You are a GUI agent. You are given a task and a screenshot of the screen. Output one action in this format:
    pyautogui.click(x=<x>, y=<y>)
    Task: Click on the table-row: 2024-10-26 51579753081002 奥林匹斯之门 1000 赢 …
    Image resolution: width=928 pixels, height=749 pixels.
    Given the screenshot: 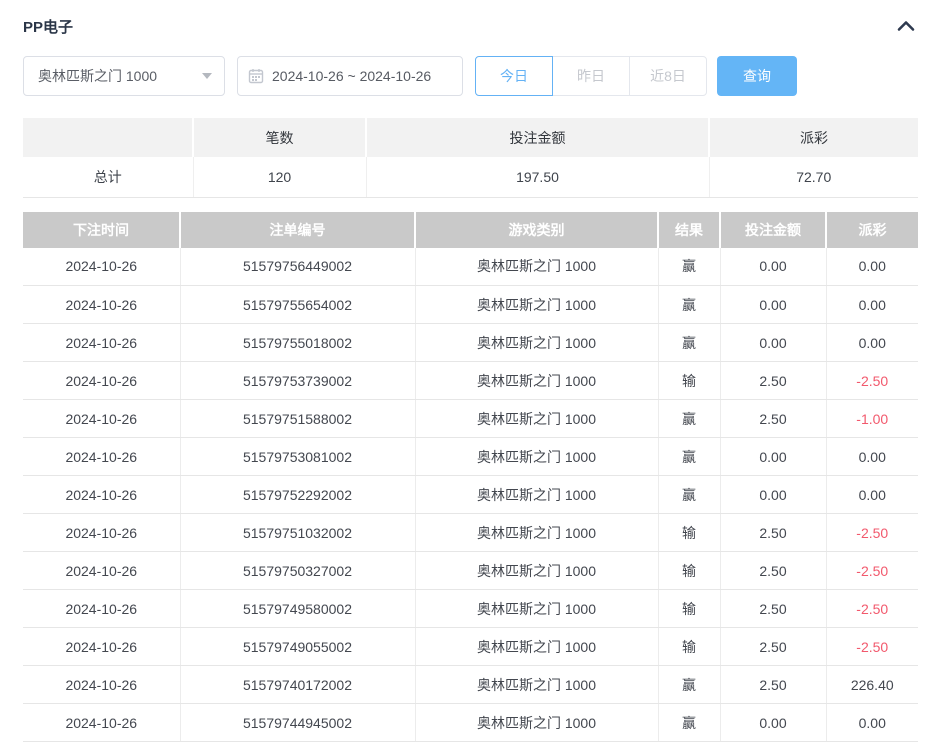 What is the action you would take?
    pyautogui.click(x=470, y=456)
    